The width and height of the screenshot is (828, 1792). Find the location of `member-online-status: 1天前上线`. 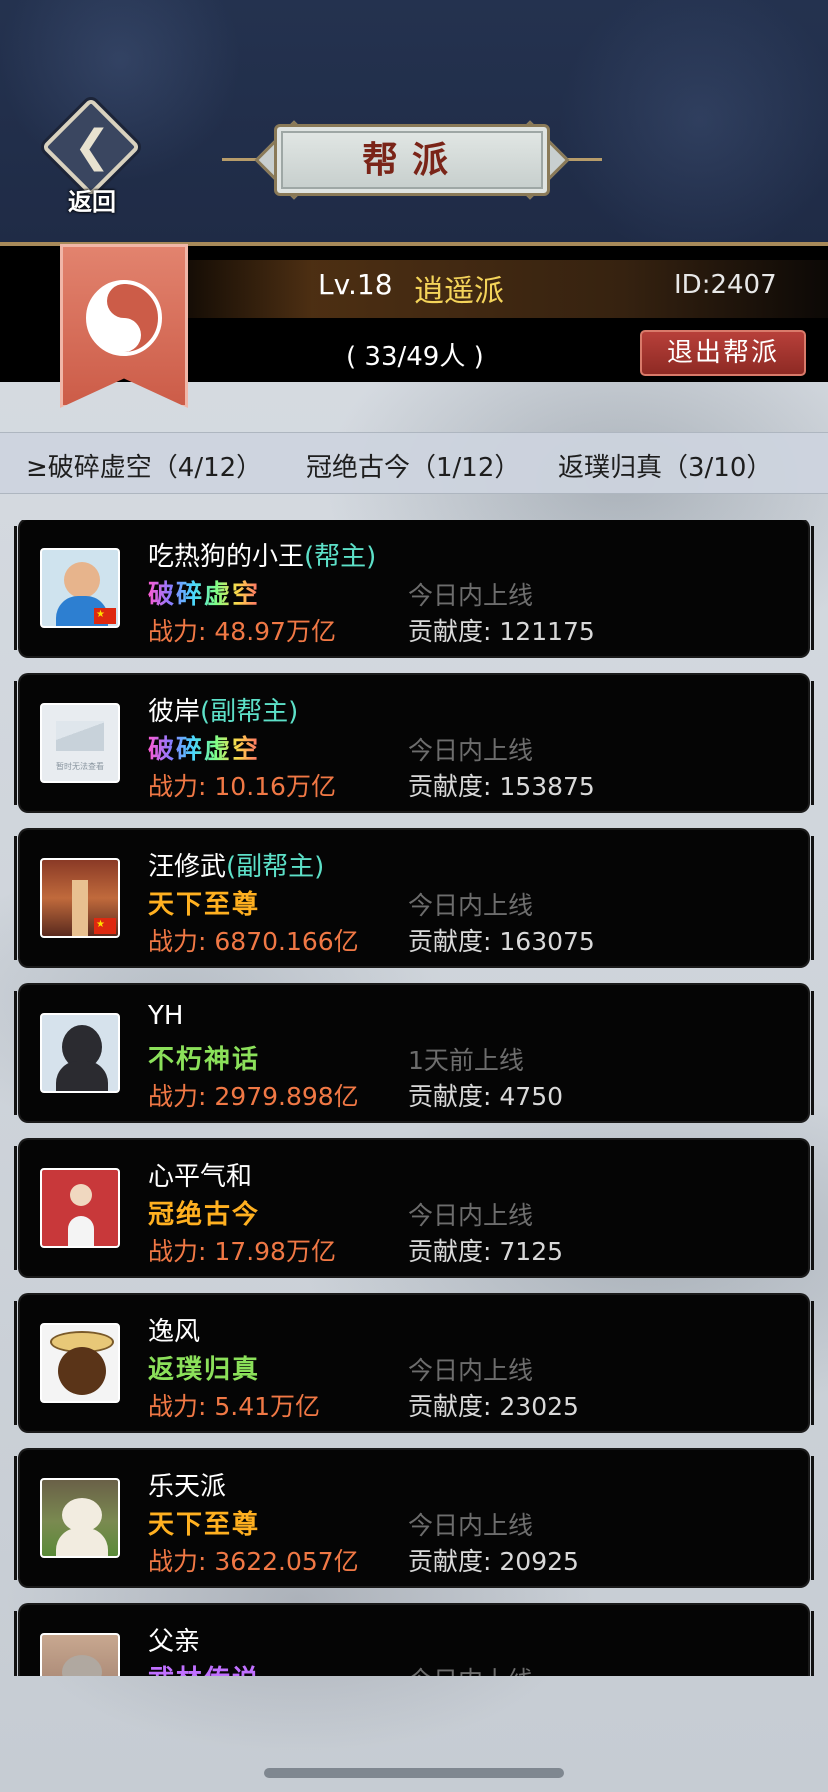

member-online-status: 1天前上线 is located at coordinates (466, 1060).